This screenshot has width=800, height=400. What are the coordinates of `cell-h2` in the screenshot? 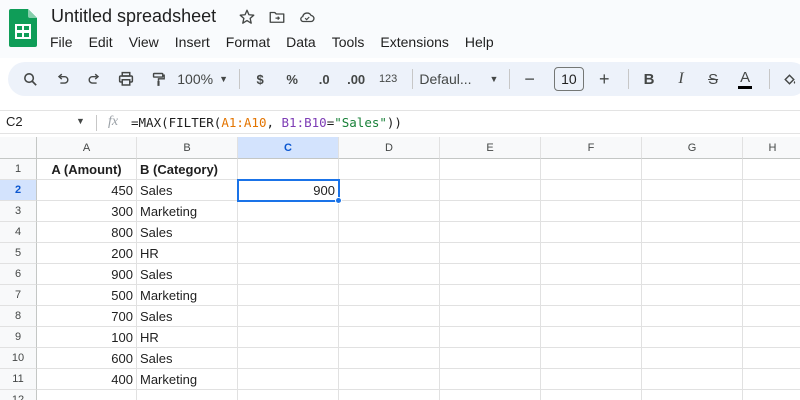 It's located at (771, 190).